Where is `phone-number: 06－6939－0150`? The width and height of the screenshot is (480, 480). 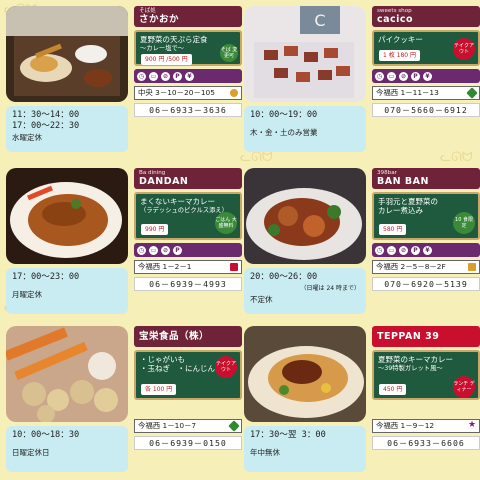
phone-number: 06－6939－0150 is located at coordinates (188, 443).